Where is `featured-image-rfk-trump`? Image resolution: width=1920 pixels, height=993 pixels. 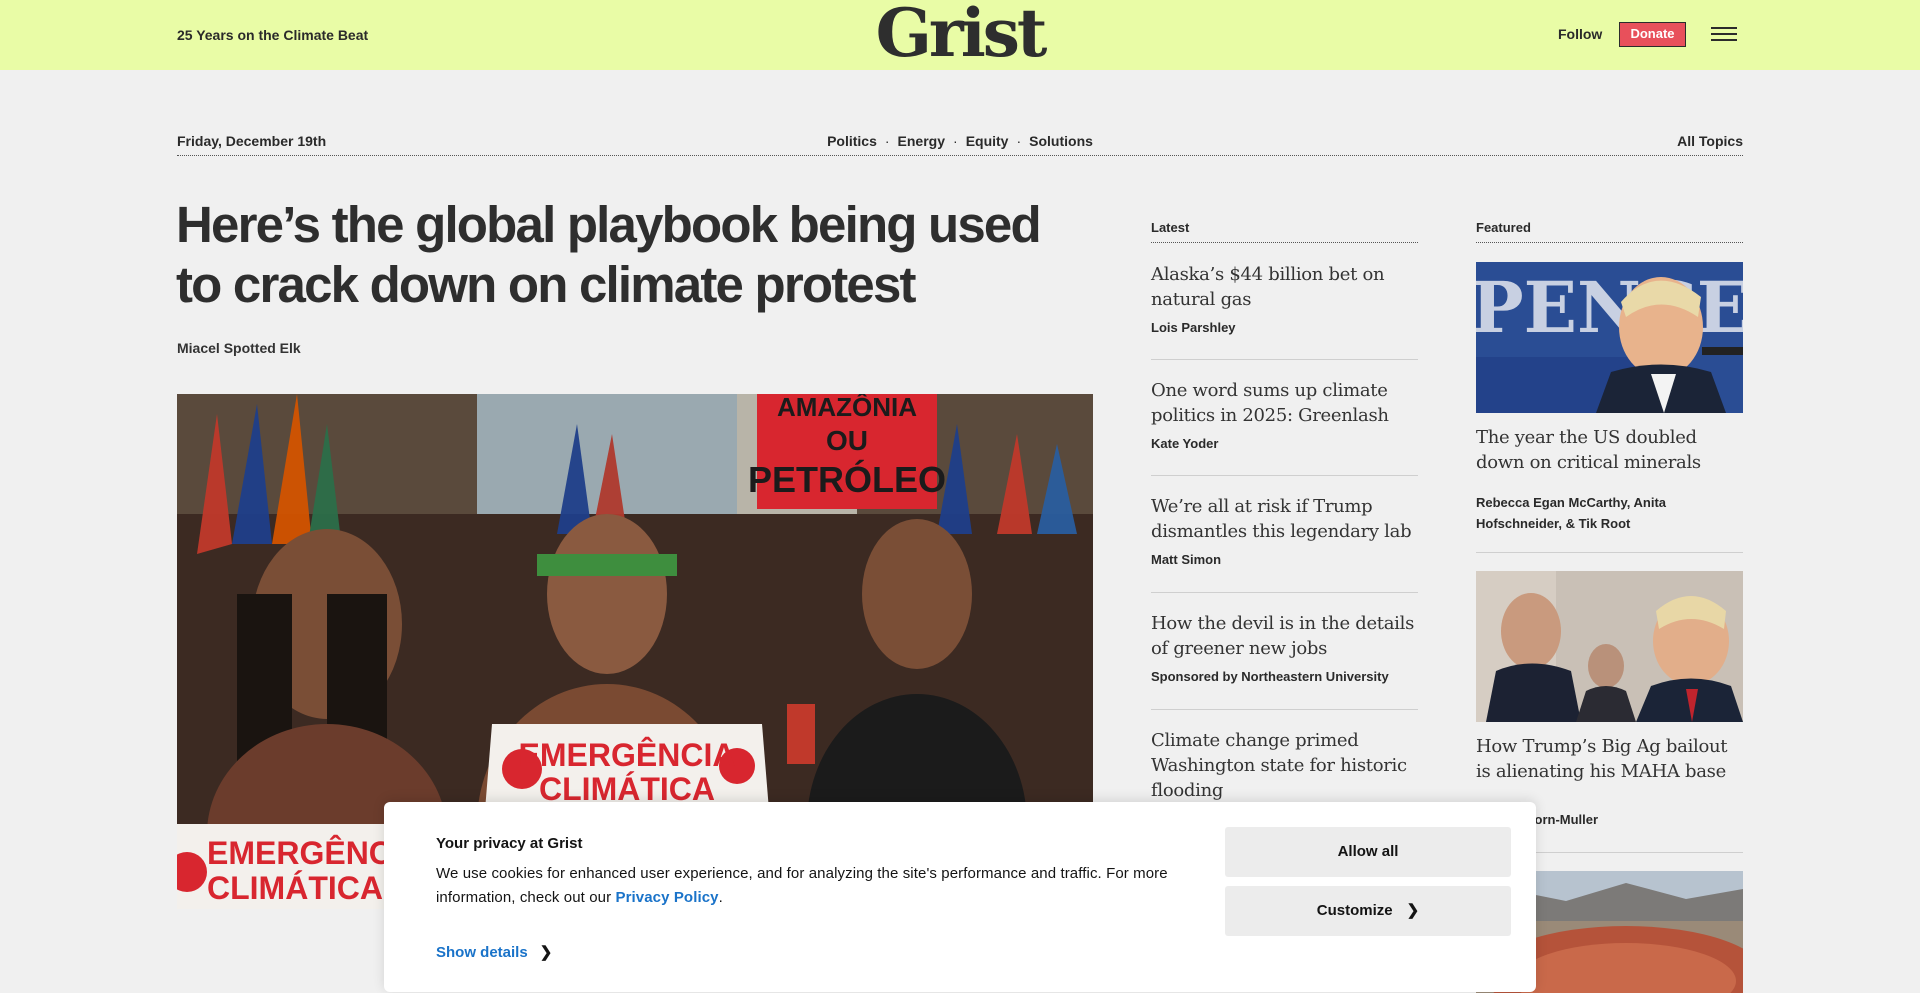
featured-image-rfk-trump is located at coordinates (1609, 646).